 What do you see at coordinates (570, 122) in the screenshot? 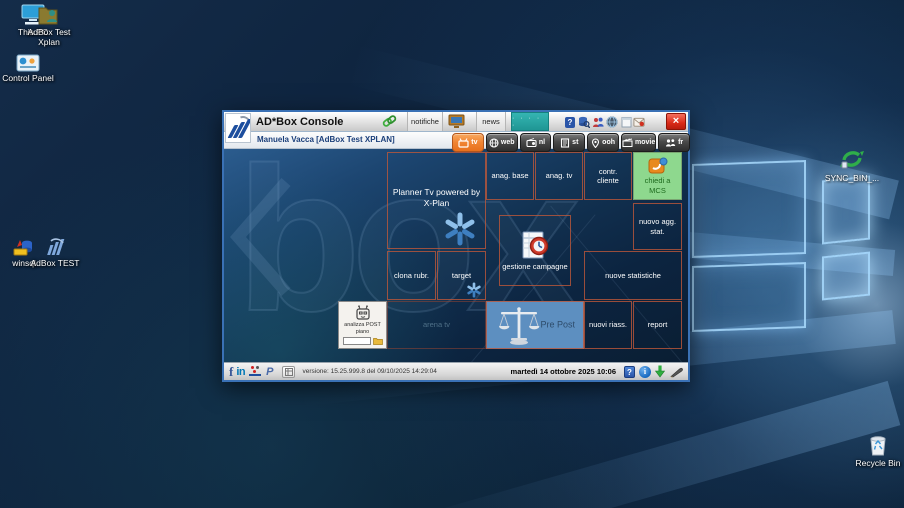
I see `help-icon: ?` at bounding box center [570, 122].